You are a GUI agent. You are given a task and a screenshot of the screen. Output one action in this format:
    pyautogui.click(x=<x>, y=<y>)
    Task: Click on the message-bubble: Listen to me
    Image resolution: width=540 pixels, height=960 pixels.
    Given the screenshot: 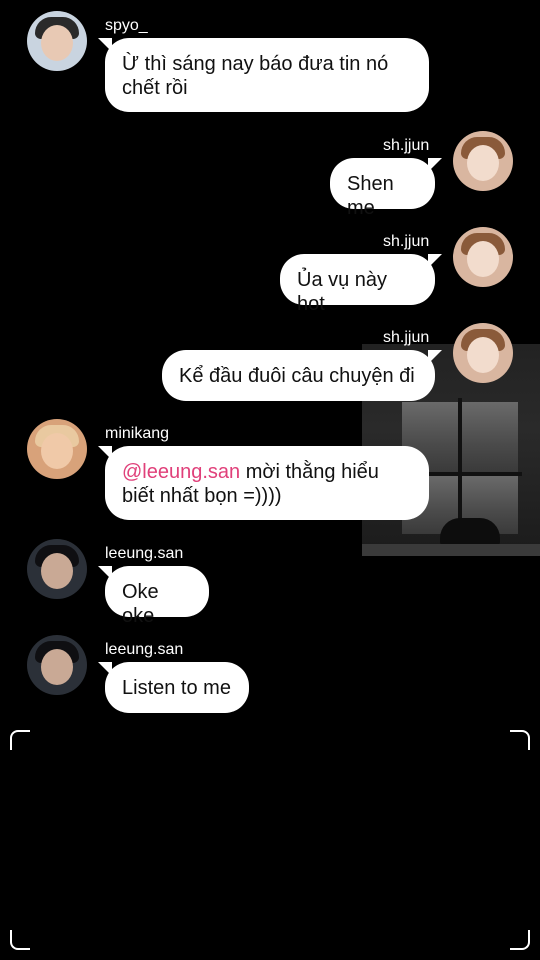 What is the action you would take?
    pyautogui.click(x=173, y=687)
    